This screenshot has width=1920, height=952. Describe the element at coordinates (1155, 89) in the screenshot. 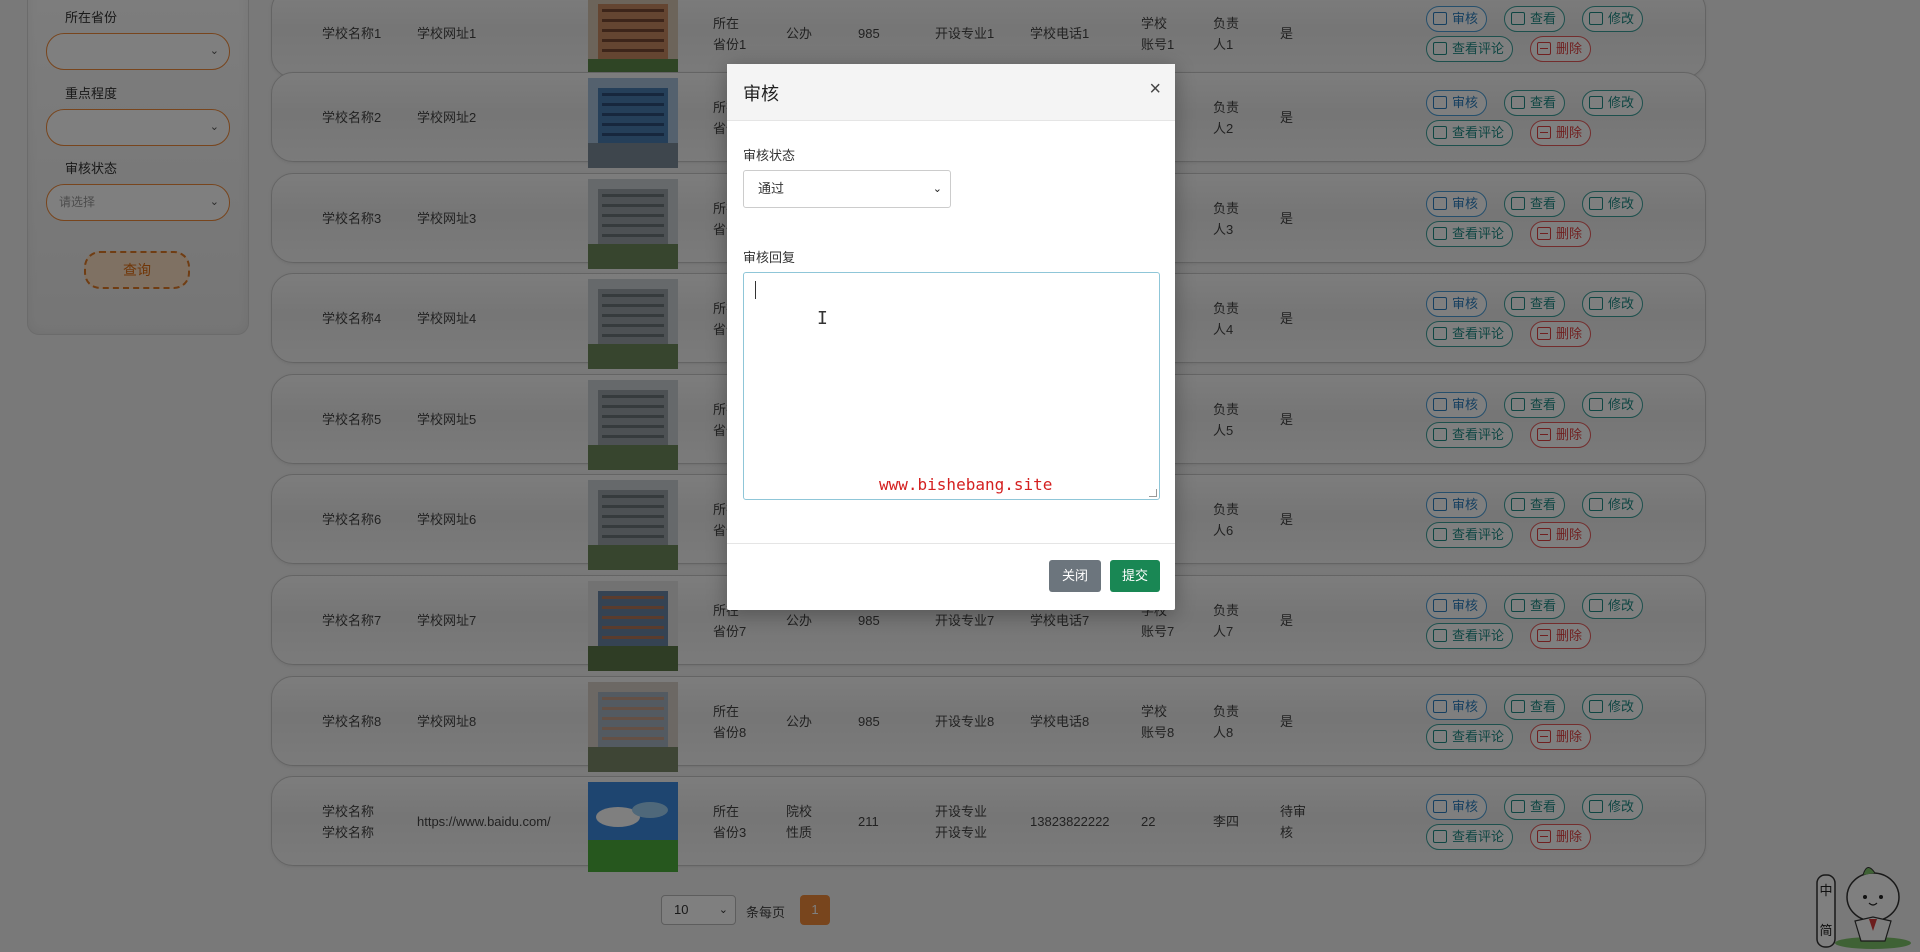

I see `close-icon: ×` at that location.